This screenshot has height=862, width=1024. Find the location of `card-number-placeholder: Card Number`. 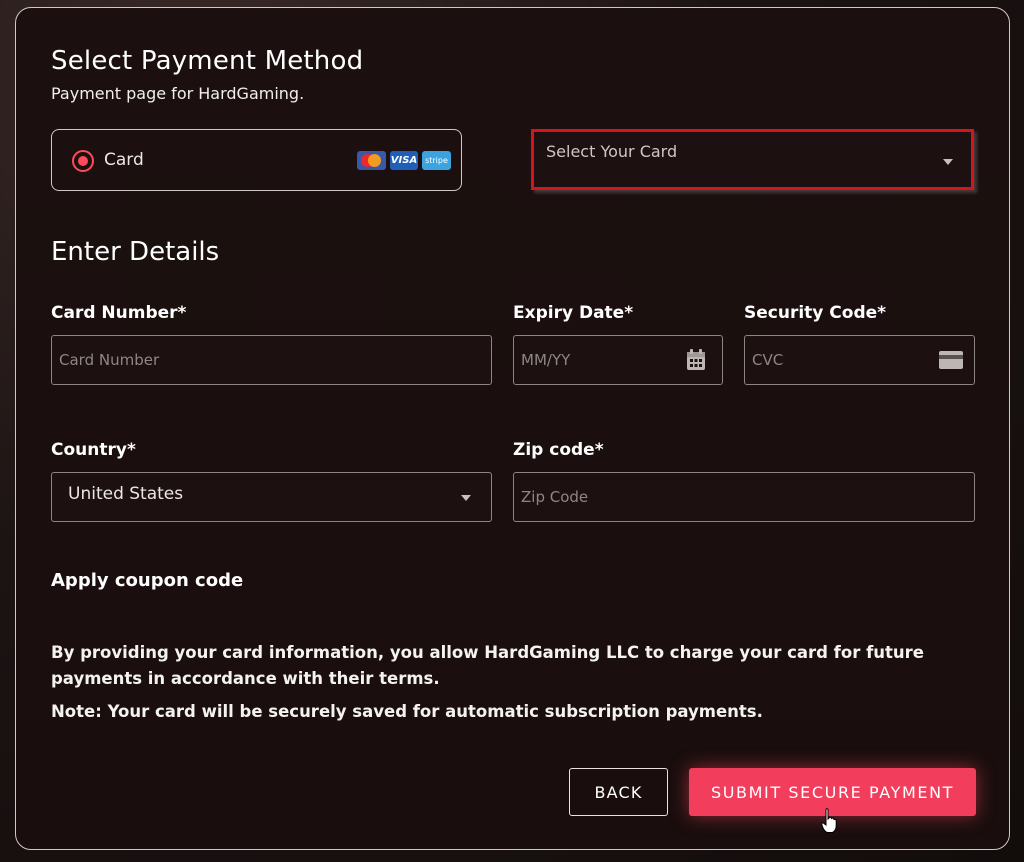

card-number-placeholder: Card Number is located at coordinates (109, 360).